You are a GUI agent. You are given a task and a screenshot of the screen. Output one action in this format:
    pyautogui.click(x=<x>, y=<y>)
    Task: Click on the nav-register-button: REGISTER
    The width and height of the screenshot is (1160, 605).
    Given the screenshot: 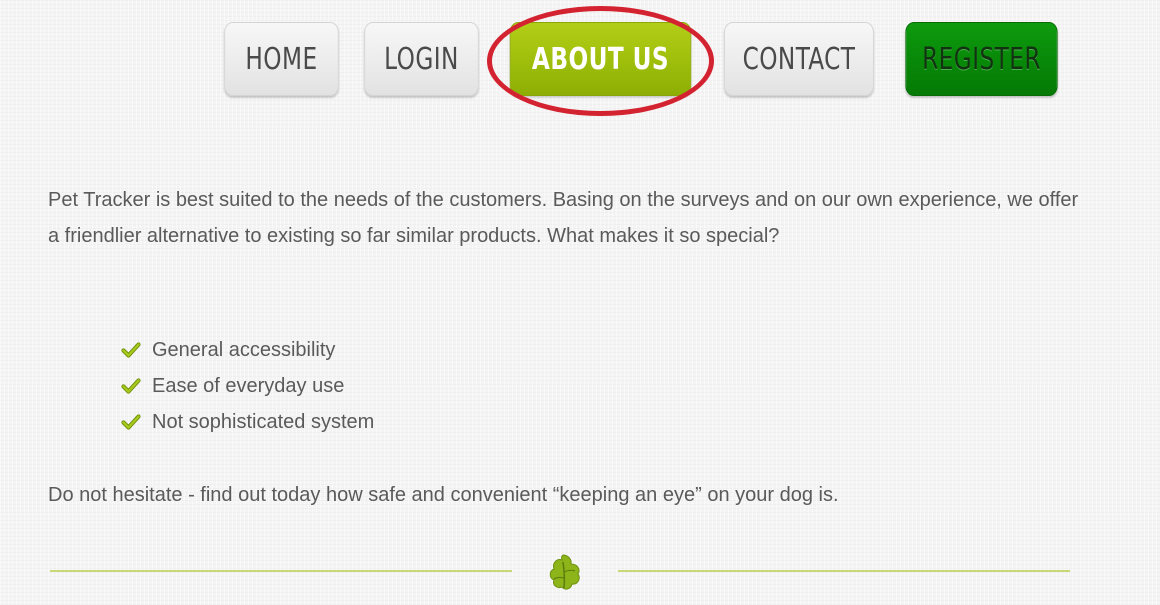 What is the action you would take?
    pyautogui.click(x=981, y=59)
    